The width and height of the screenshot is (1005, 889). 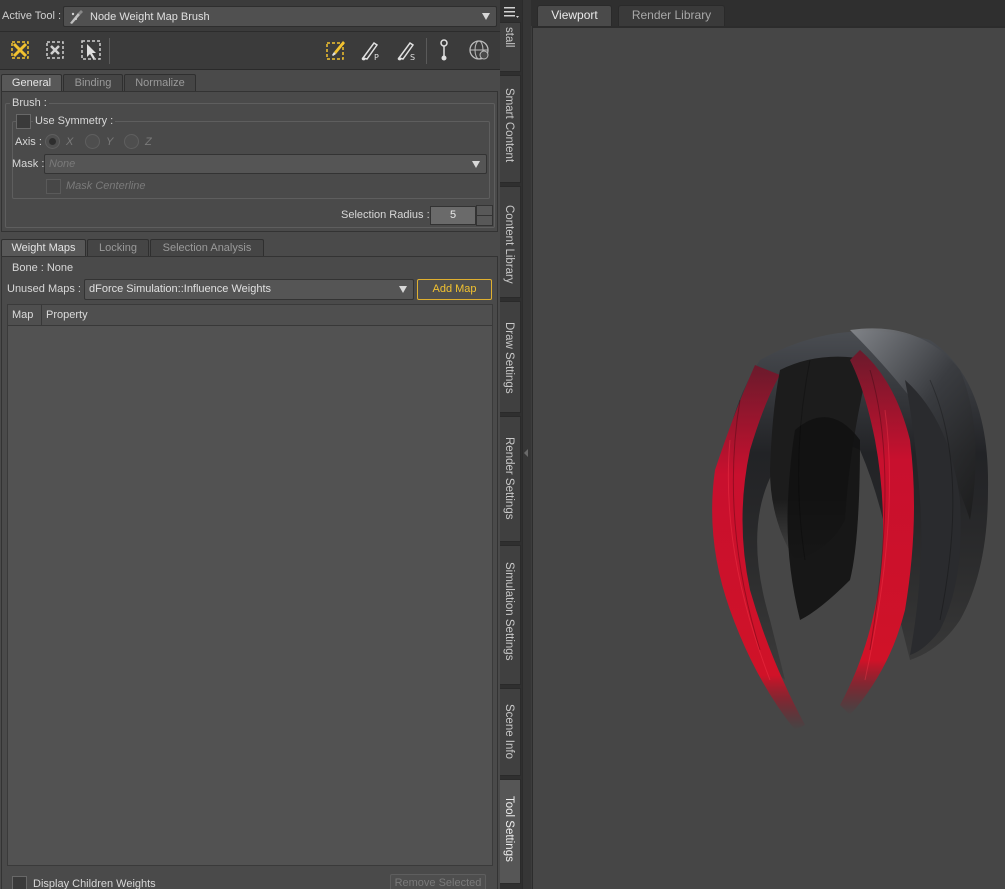 I want to click on side-tab-label: Smart Content, so click(x=509, y=125).